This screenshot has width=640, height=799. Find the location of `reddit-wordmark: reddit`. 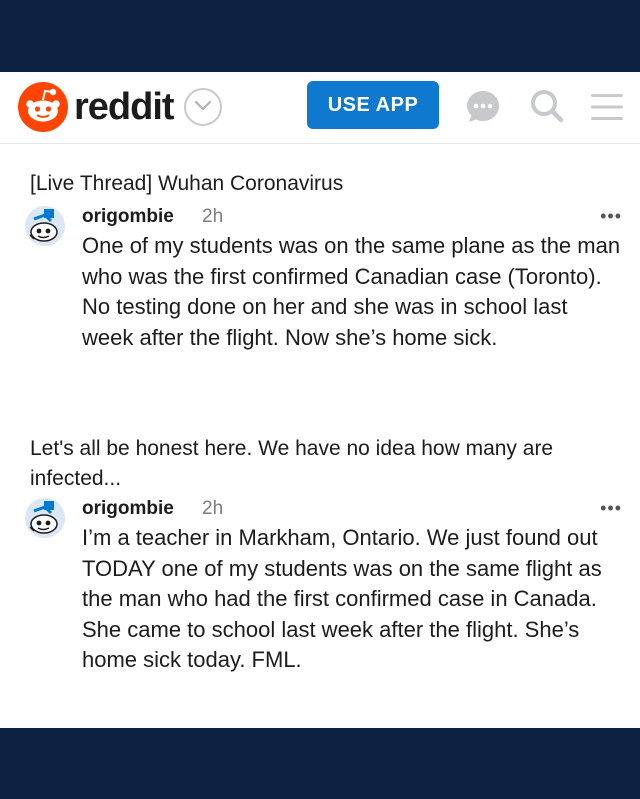

reddit-wordmark: reddit is located at coordinates (124, 107).